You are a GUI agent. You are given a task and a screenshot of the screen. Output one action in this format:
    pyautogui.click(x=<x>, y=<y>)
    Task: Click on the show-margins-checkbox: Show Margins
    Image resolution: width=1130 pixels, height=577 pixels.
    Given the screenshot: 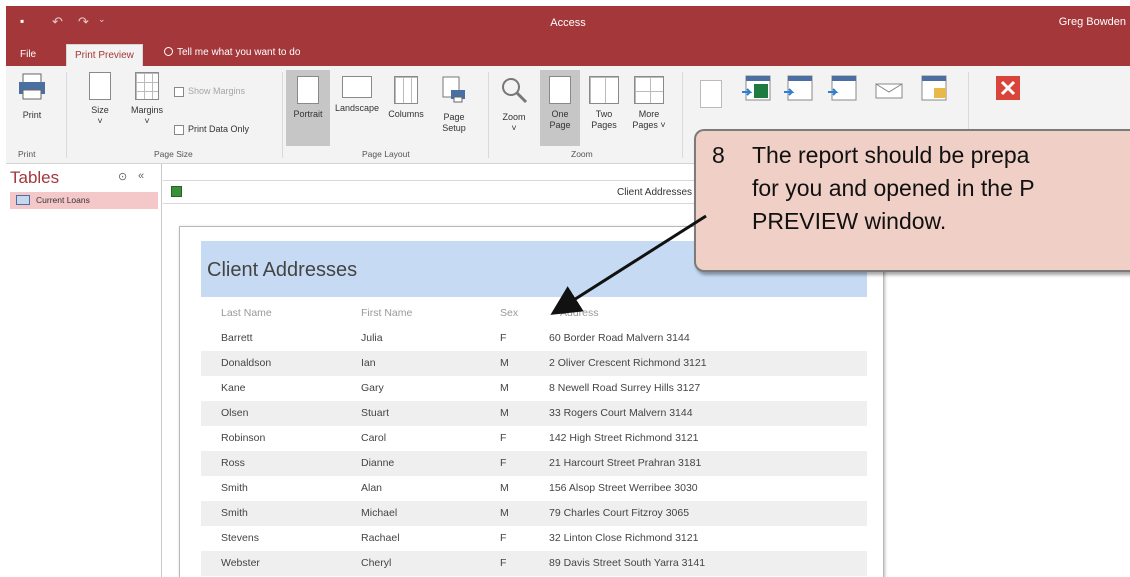 What is the action you would take?
    pyautogui.click(x=224, y=91)
    